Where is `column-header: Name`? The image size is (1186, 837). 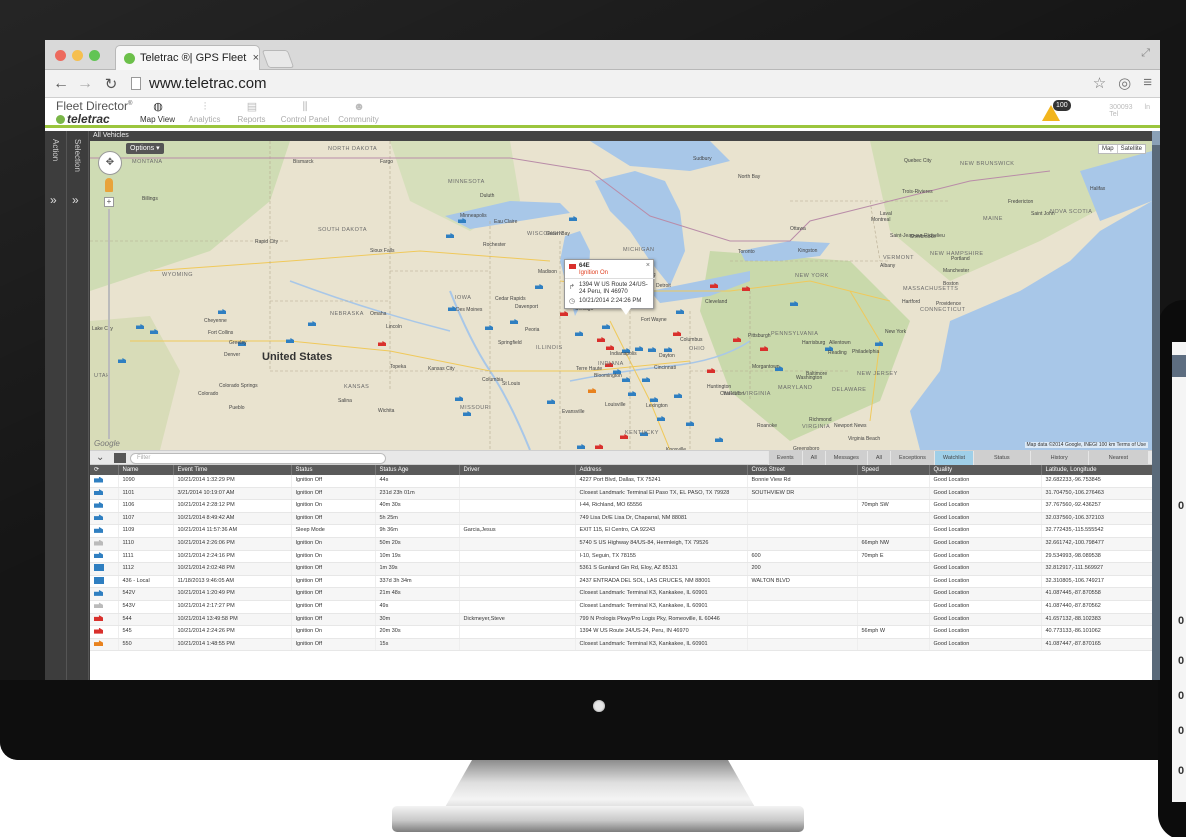 column-header: Name is located at coordinates (146, 470).